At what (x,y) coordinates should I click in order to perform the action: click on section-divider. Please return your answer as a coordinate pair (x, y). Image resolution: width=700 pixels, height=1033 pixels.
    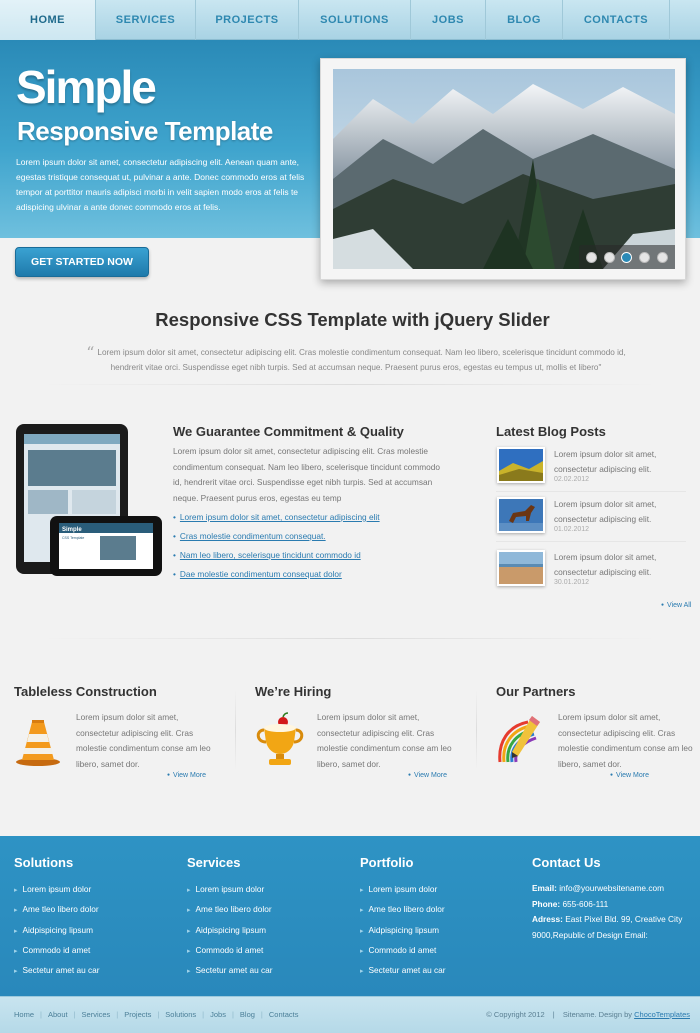
    Looking at the image, I should click on (350, 384).